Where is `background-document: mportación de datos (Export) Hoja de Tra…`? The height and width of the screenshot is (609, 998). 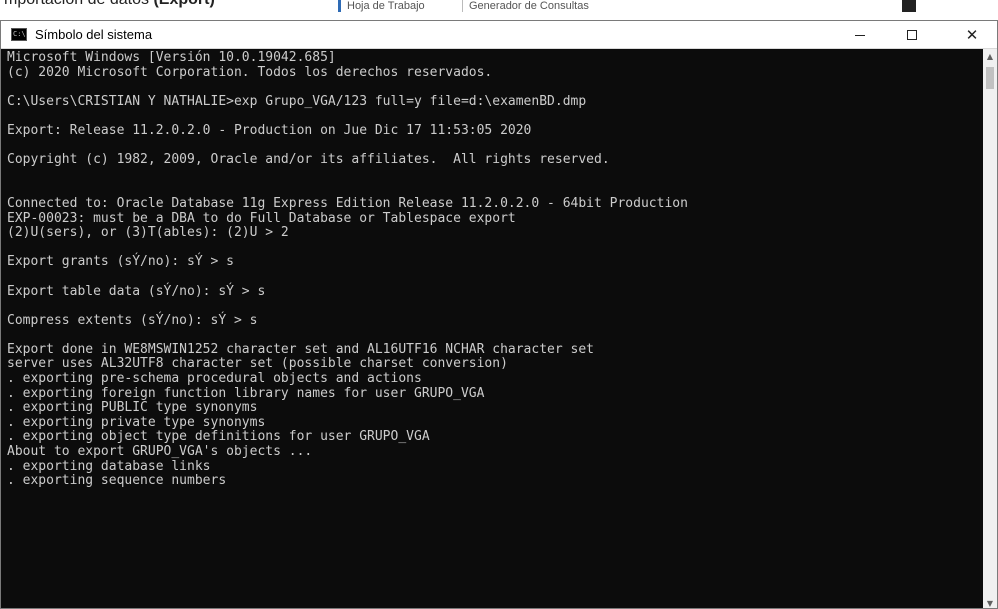 background-document: mportación de datos (Export) Hoja de Tra… is located at coordinates (499, 10).